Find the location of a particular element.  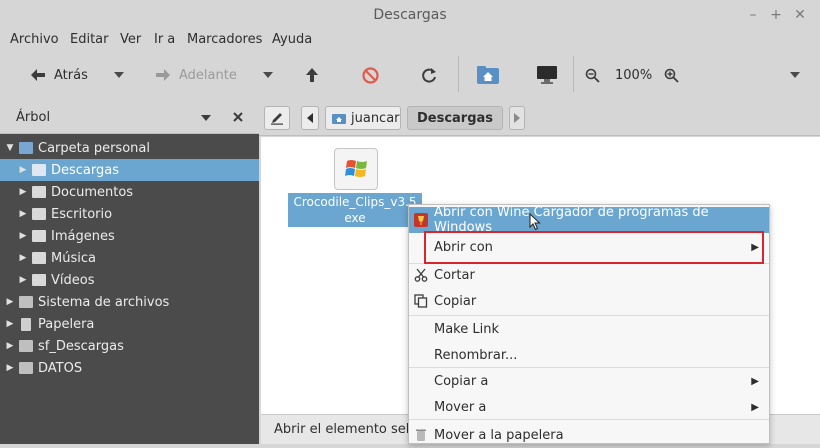

minimize-button: – is located at coordinates (753, 15).